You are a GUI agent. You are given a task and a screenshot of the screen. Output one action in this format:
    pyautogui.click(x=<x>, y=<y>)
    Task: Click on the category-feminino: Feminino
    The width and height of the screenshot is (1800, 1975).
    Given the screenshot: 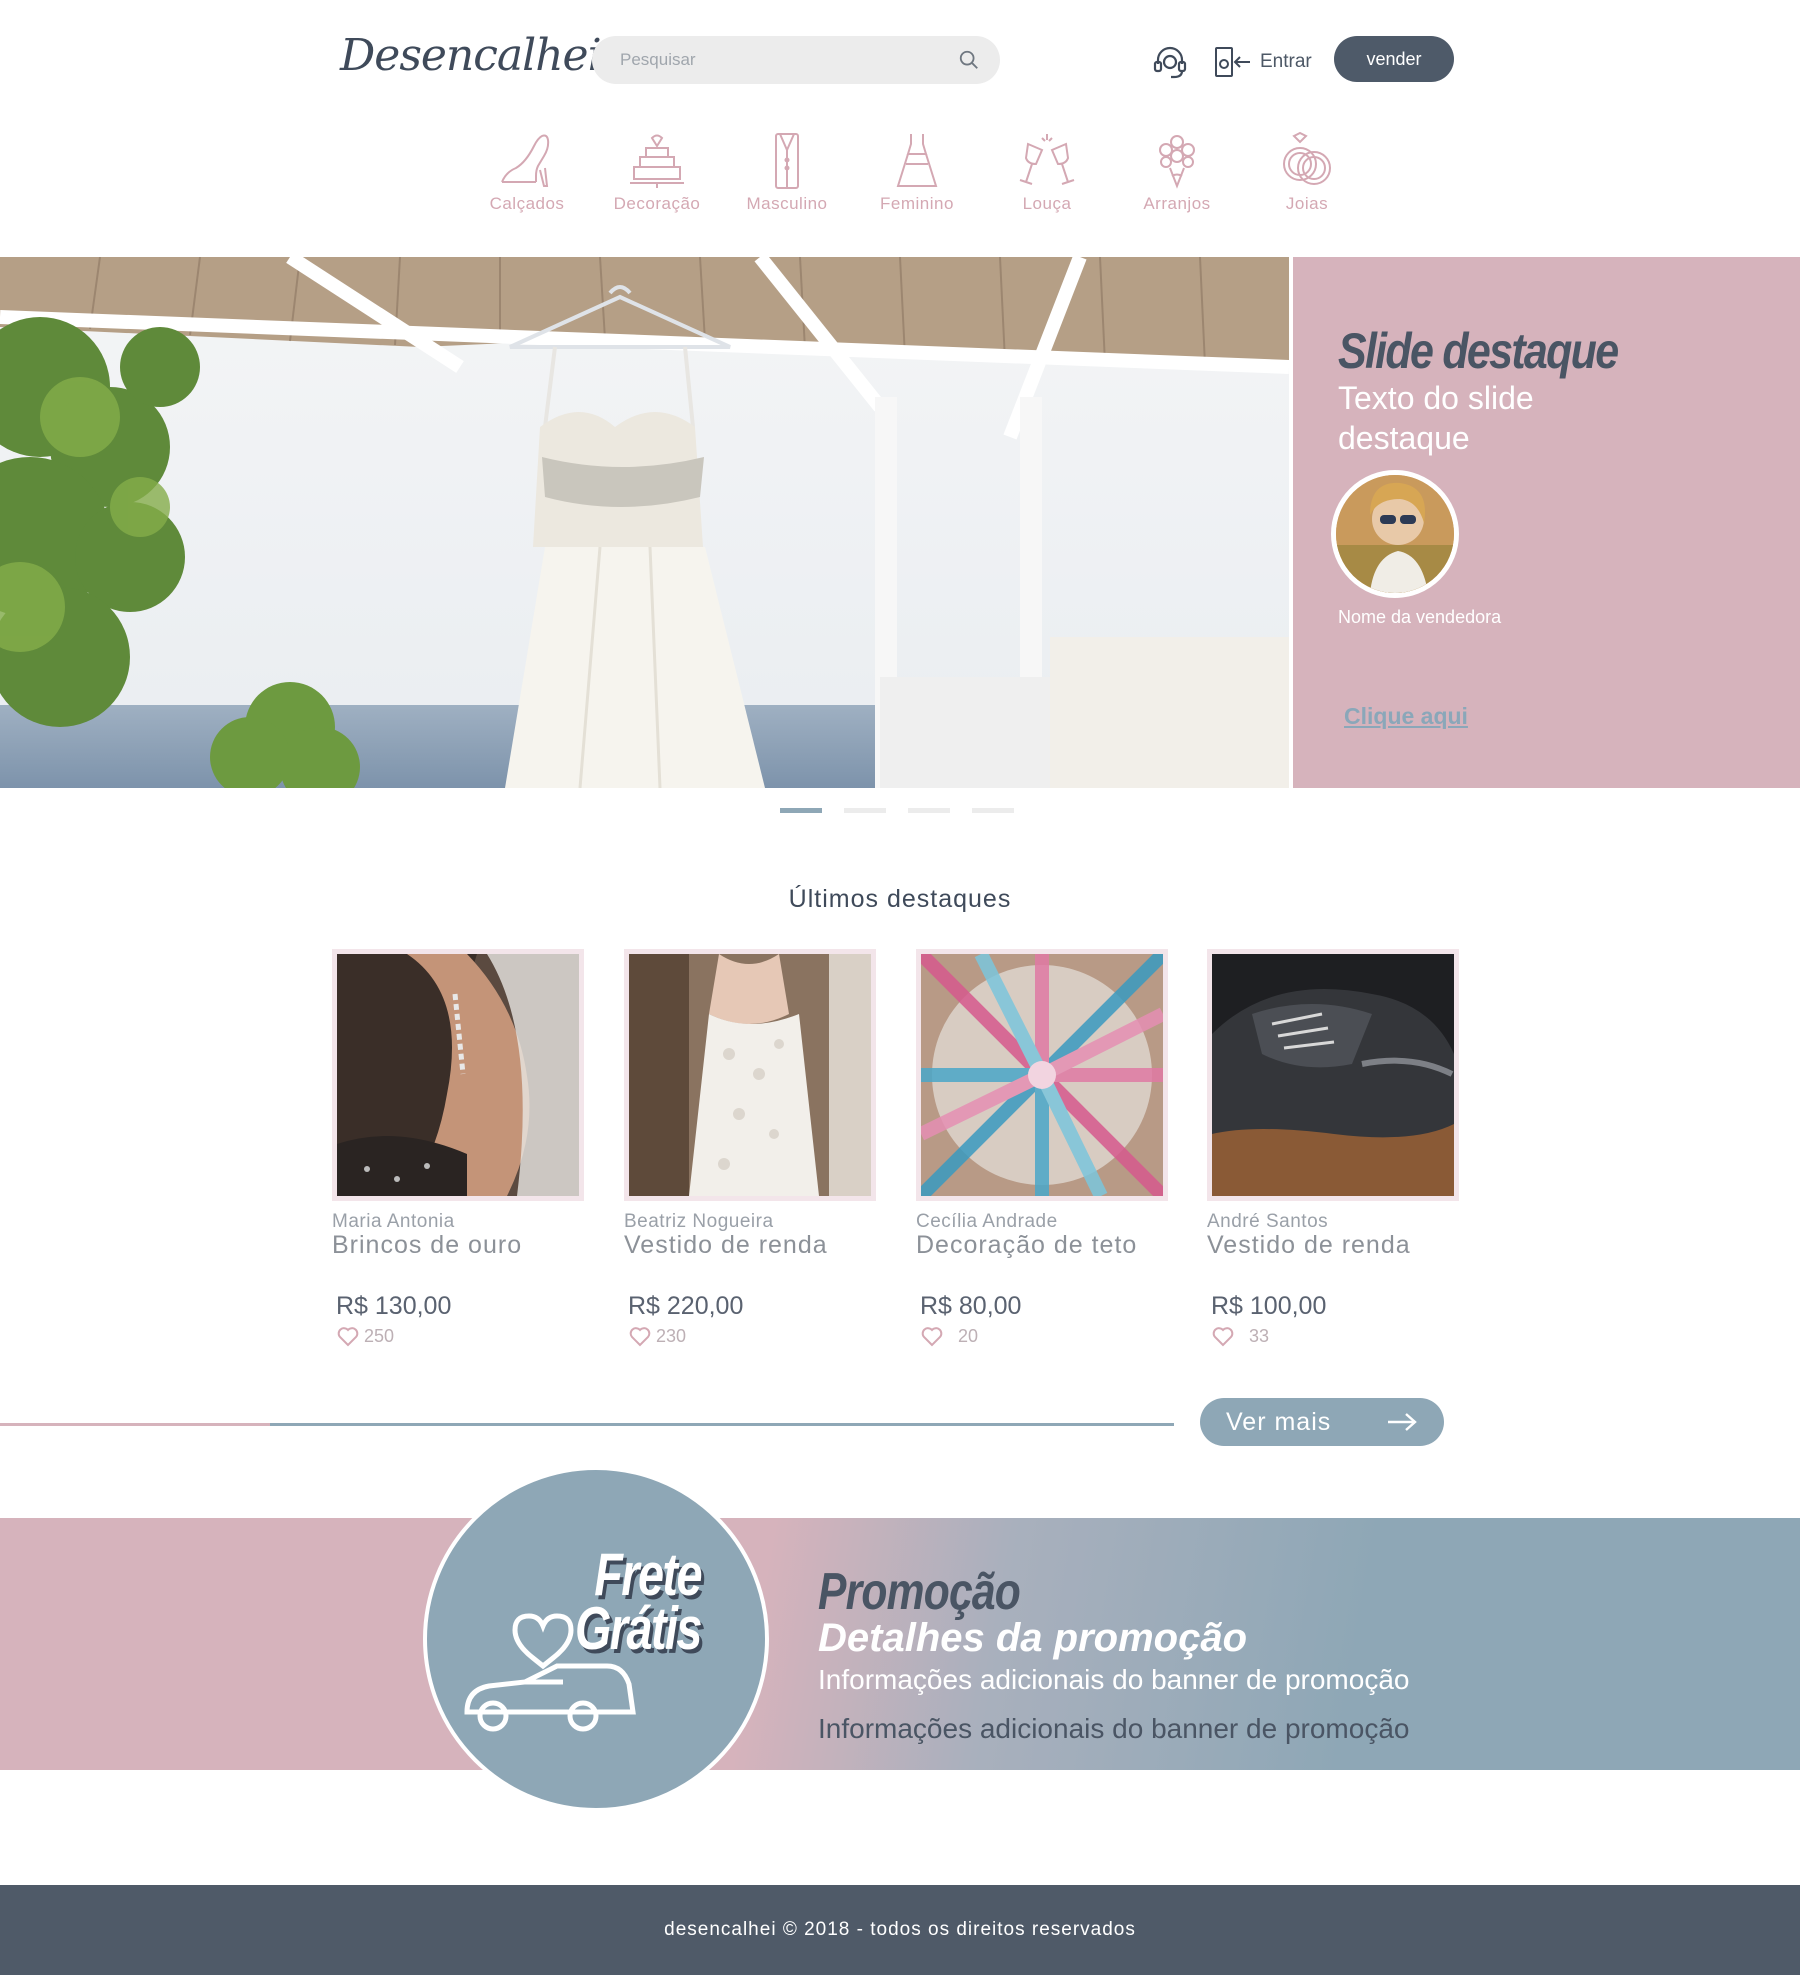 What is the action you would take?
    pyautogui.click(x=917, y=172)
    